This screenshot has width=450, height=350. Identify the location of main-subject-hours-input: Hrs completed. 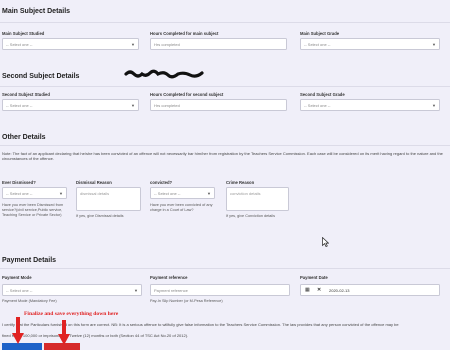
(218, 44).